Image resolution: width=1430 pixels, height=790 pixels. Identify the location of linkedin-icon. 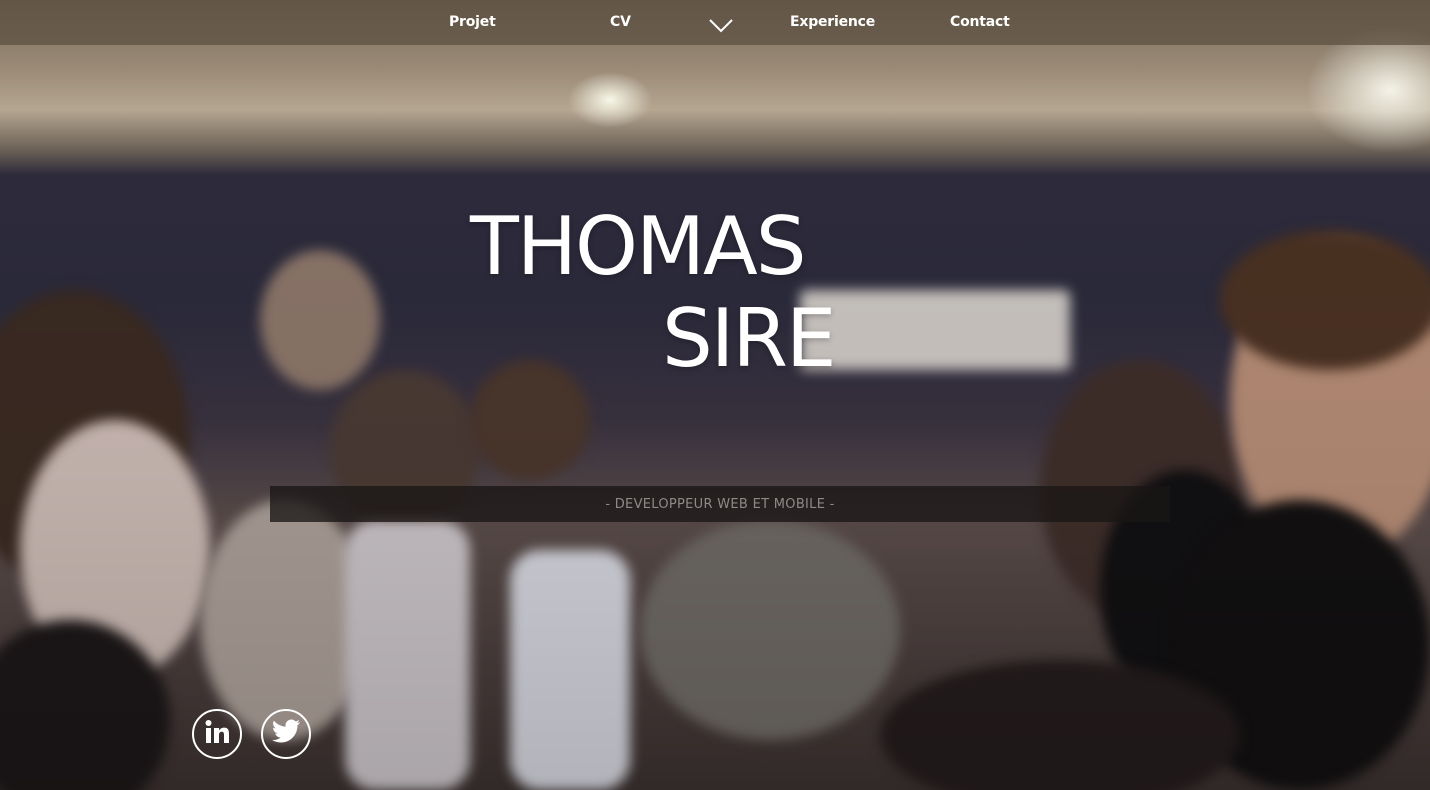
(217, 734).